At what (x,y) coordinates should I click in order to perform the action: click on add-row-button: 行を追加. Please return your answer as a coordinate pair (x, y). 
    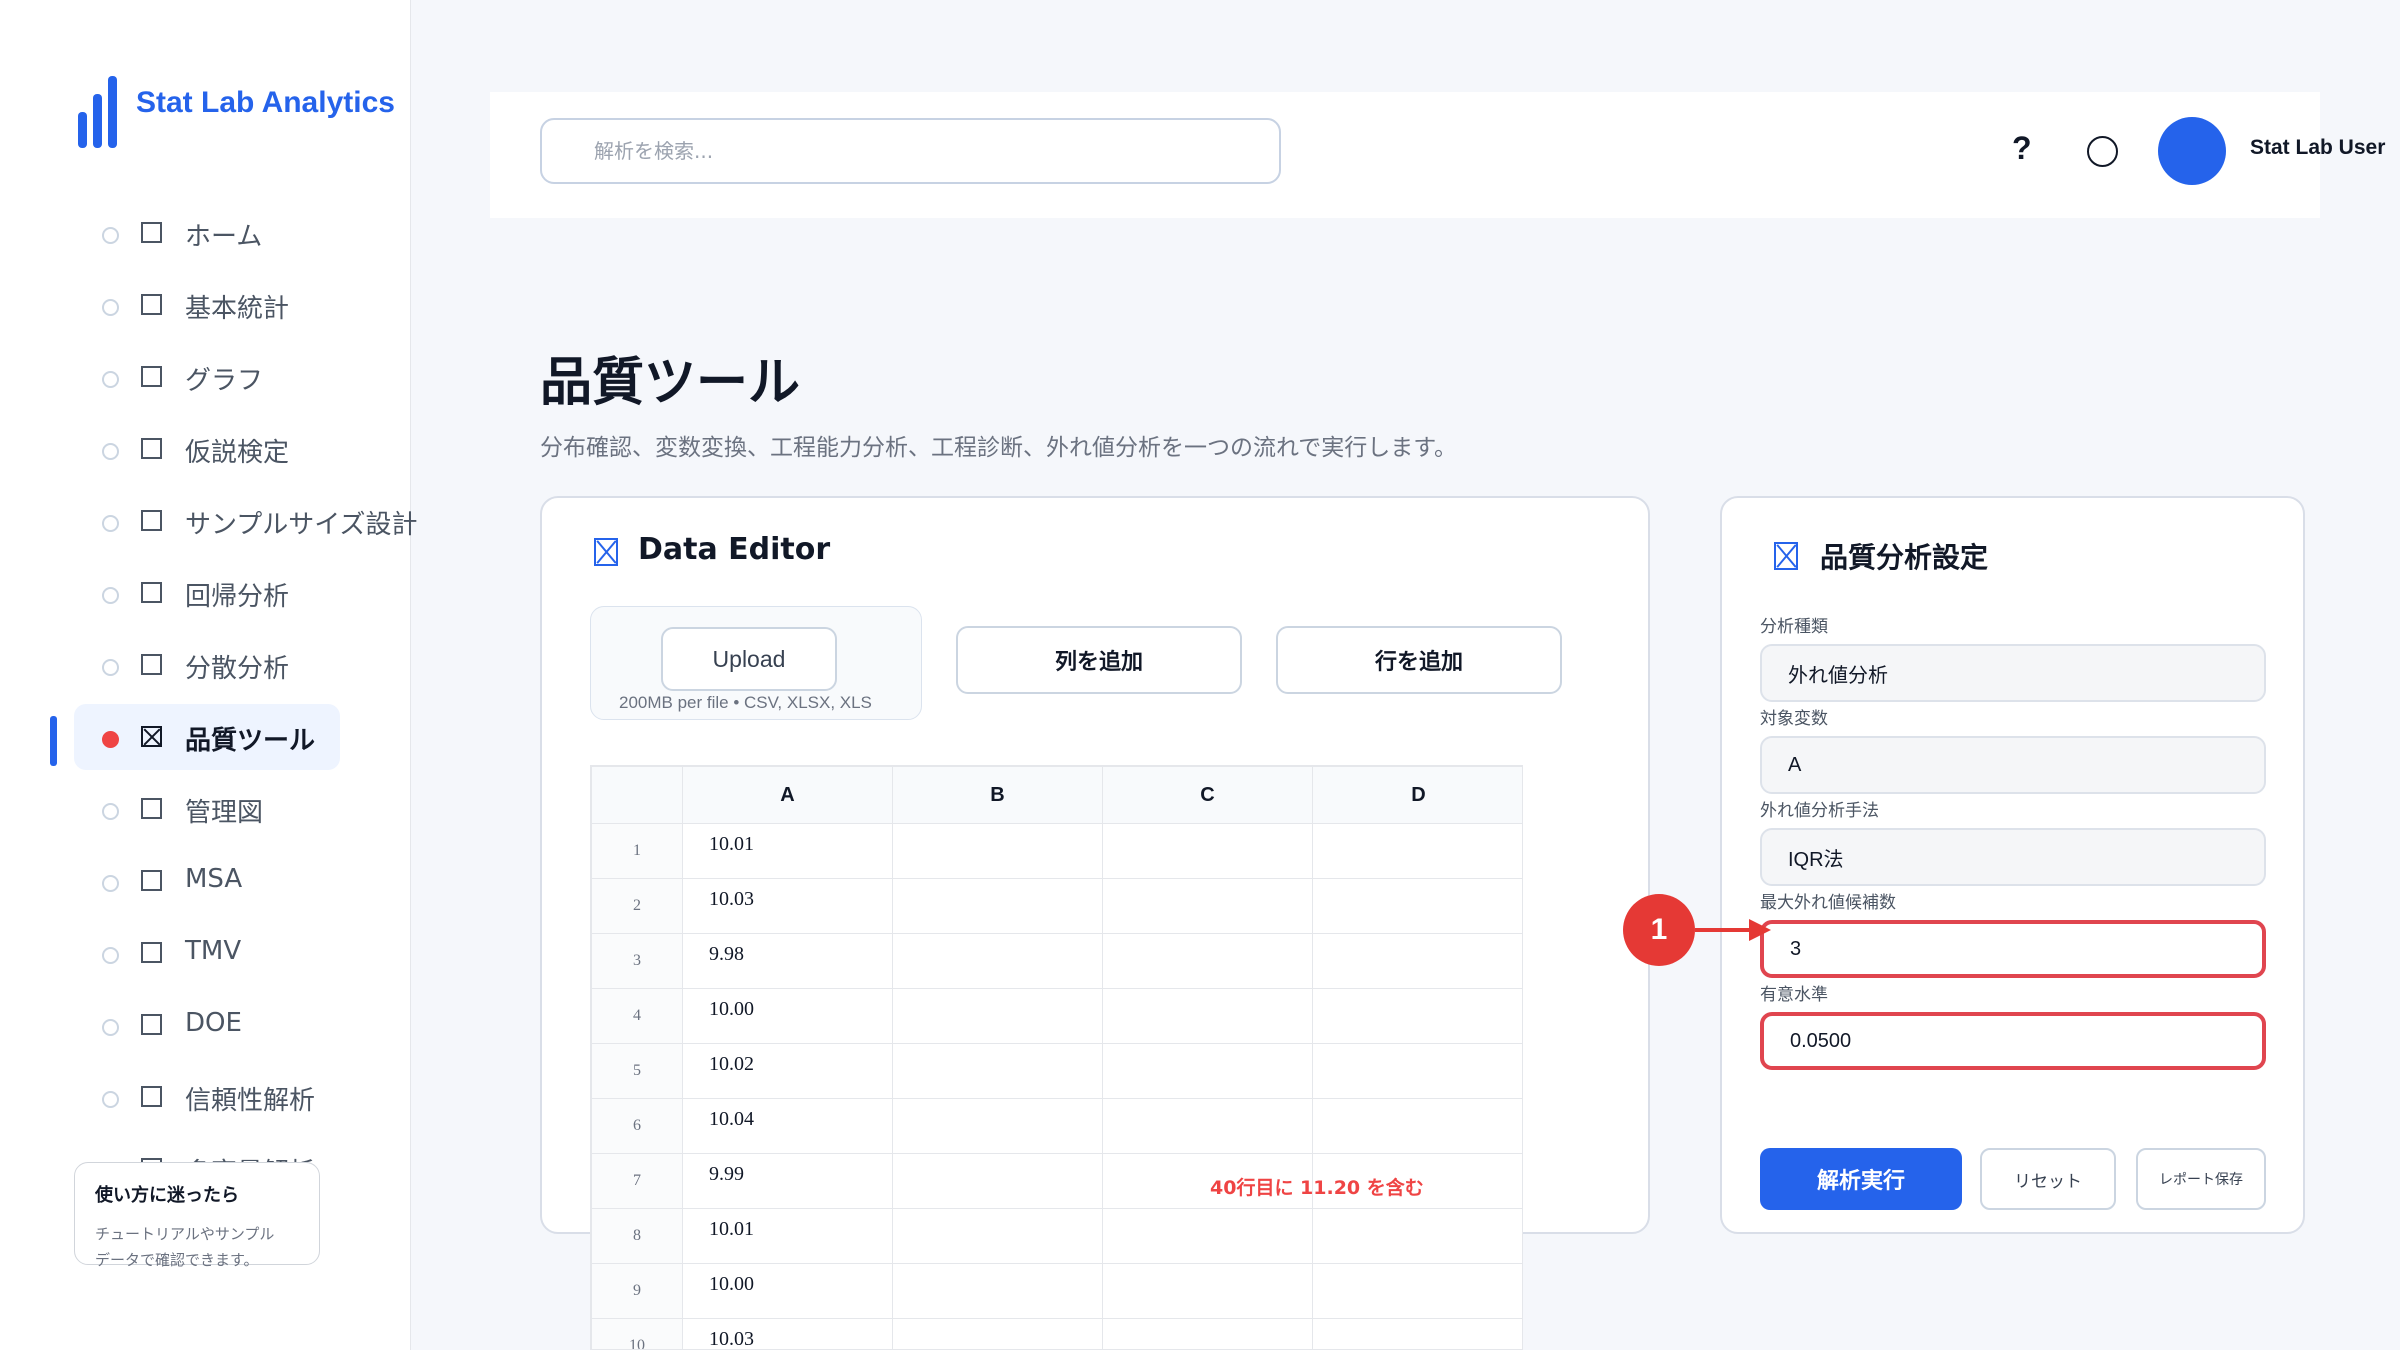
    Looking at the image, I should click on (1419, 660).